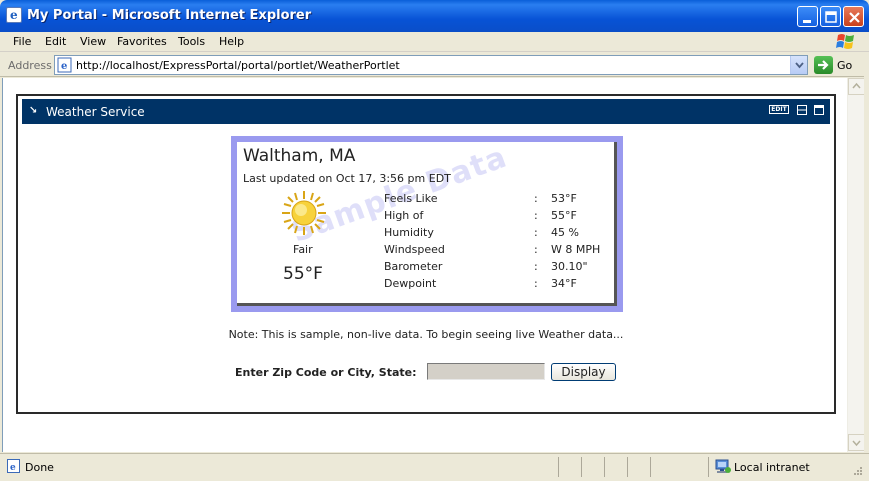 This screenshot has height=481, width=869. I want to click on security-zone: Local intranet, so click(772, 467).